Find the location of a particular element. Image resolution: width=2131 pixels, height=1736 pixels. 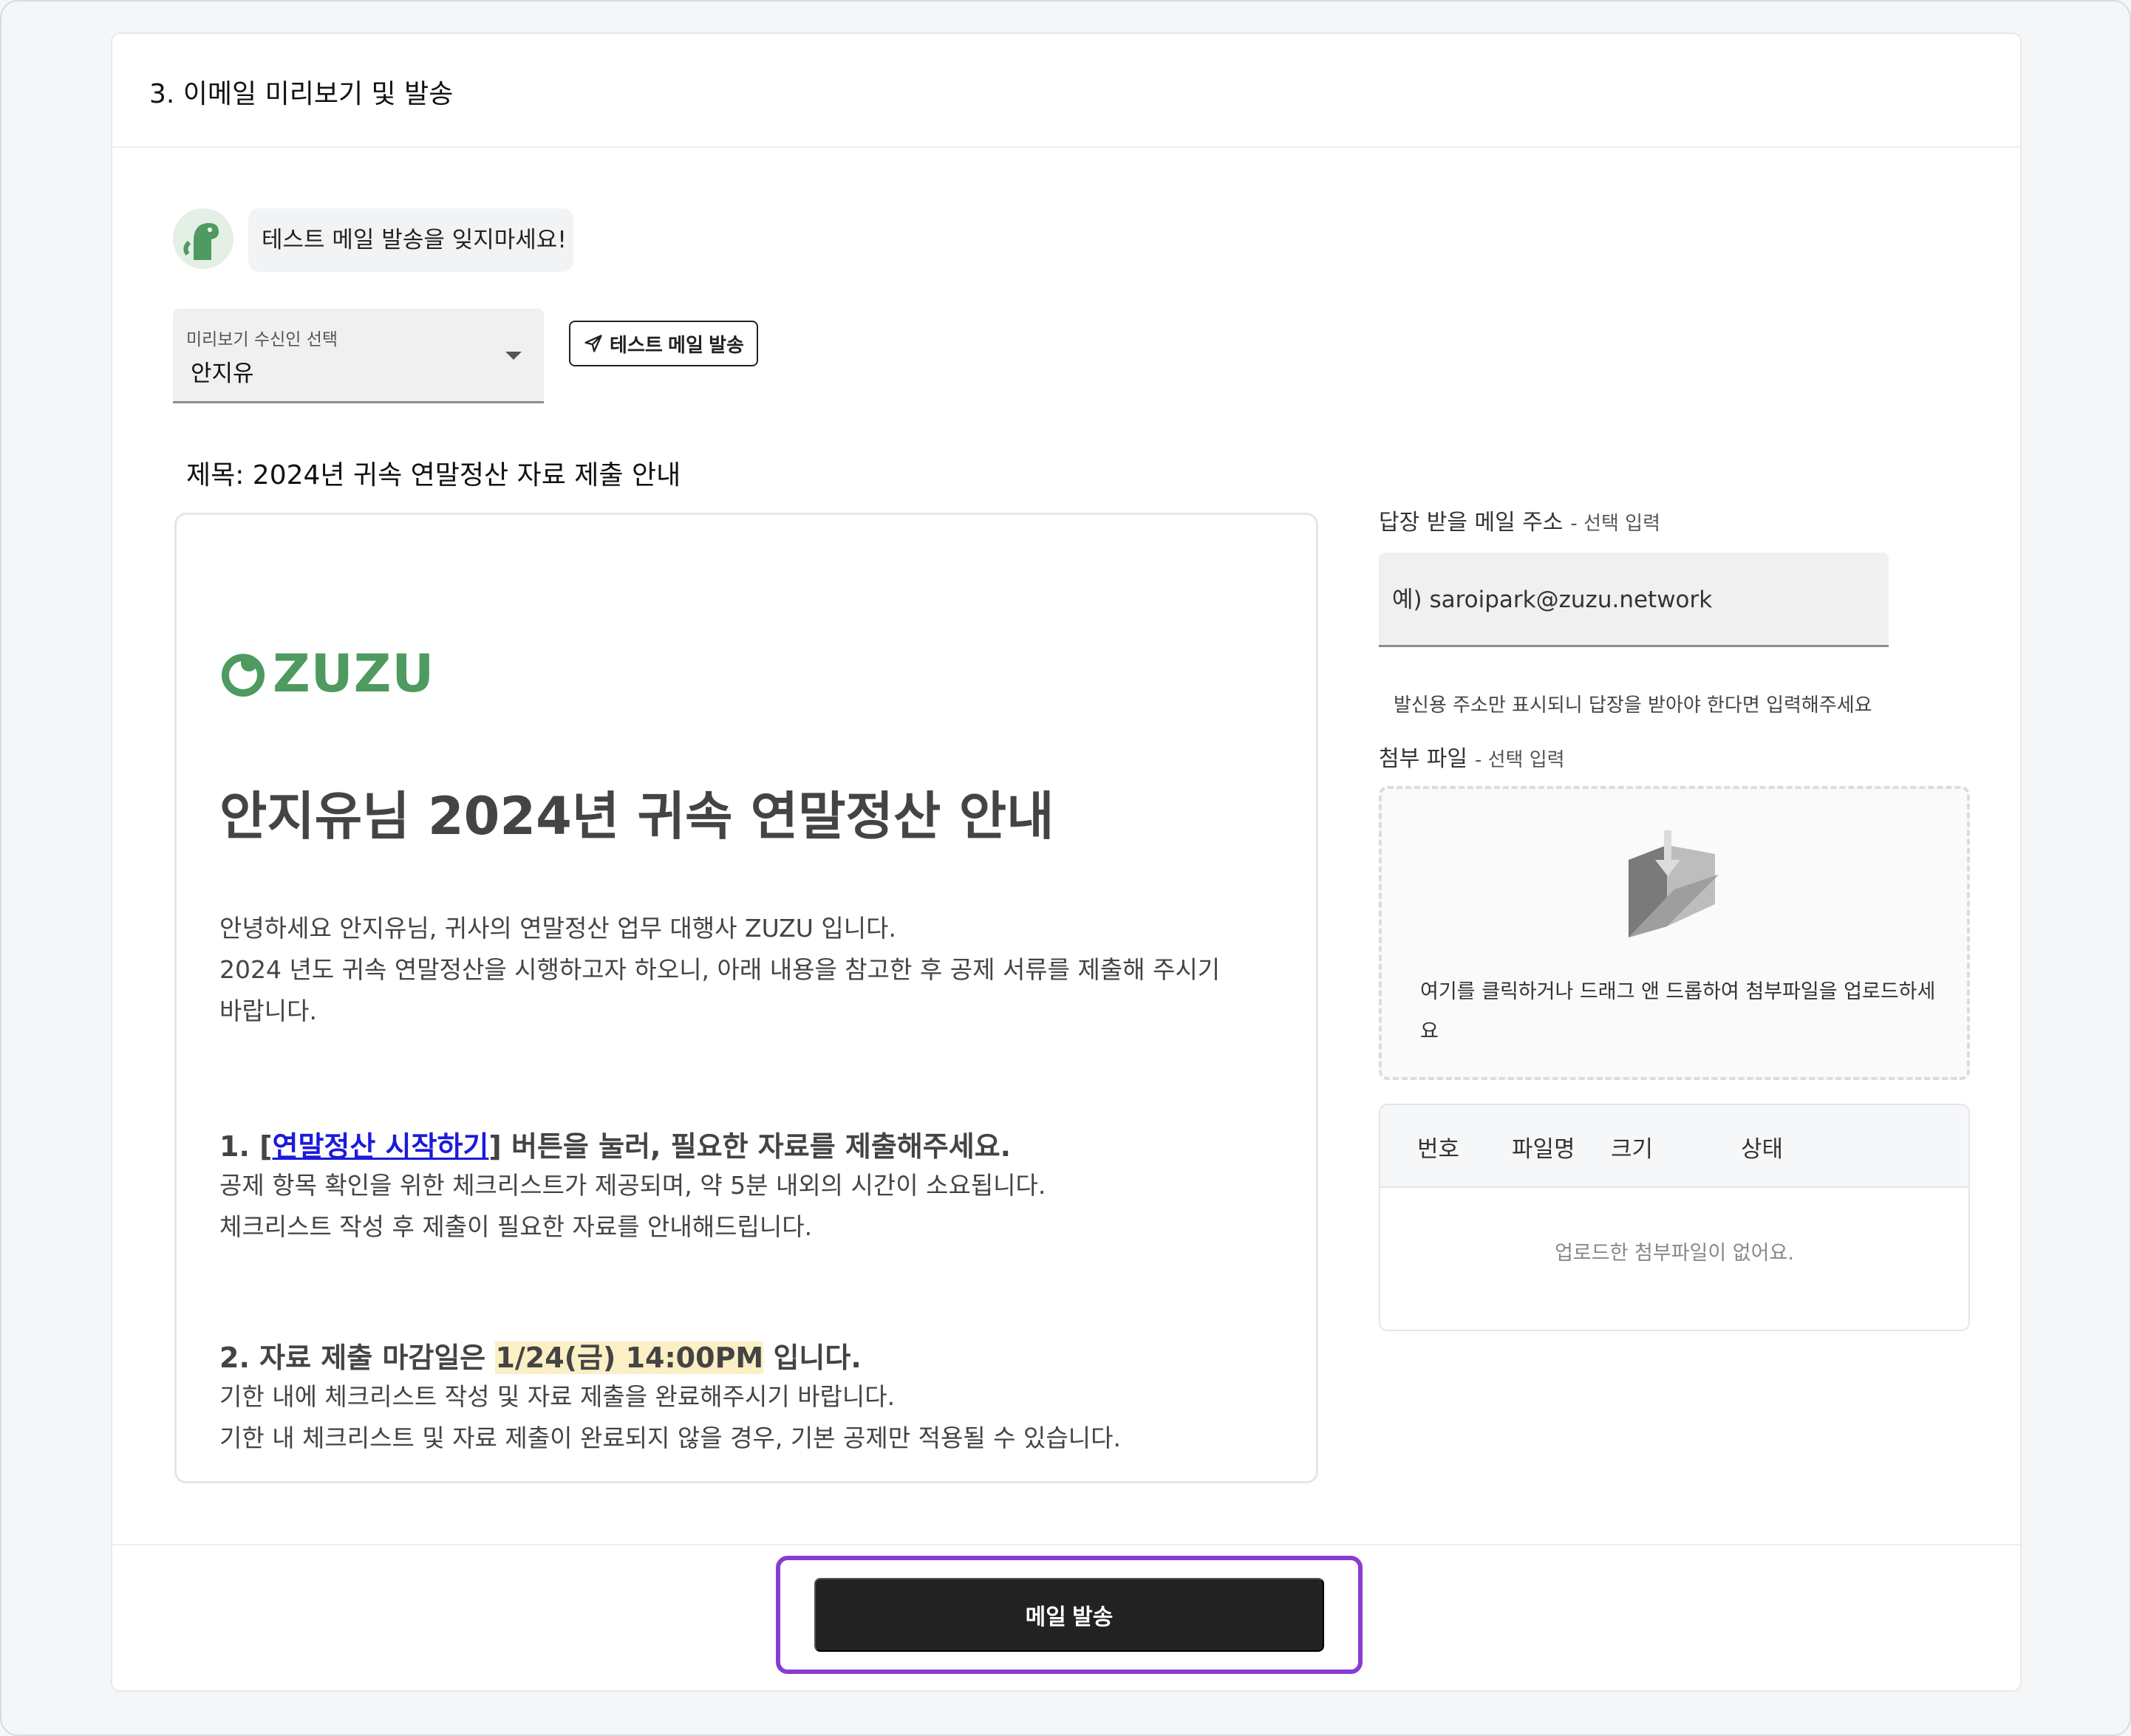

reply-helper-text: 발신용 주소만 표시되니 답장을 받아야 한다면 입력해주세요 is located at coordinates (1633, 705).